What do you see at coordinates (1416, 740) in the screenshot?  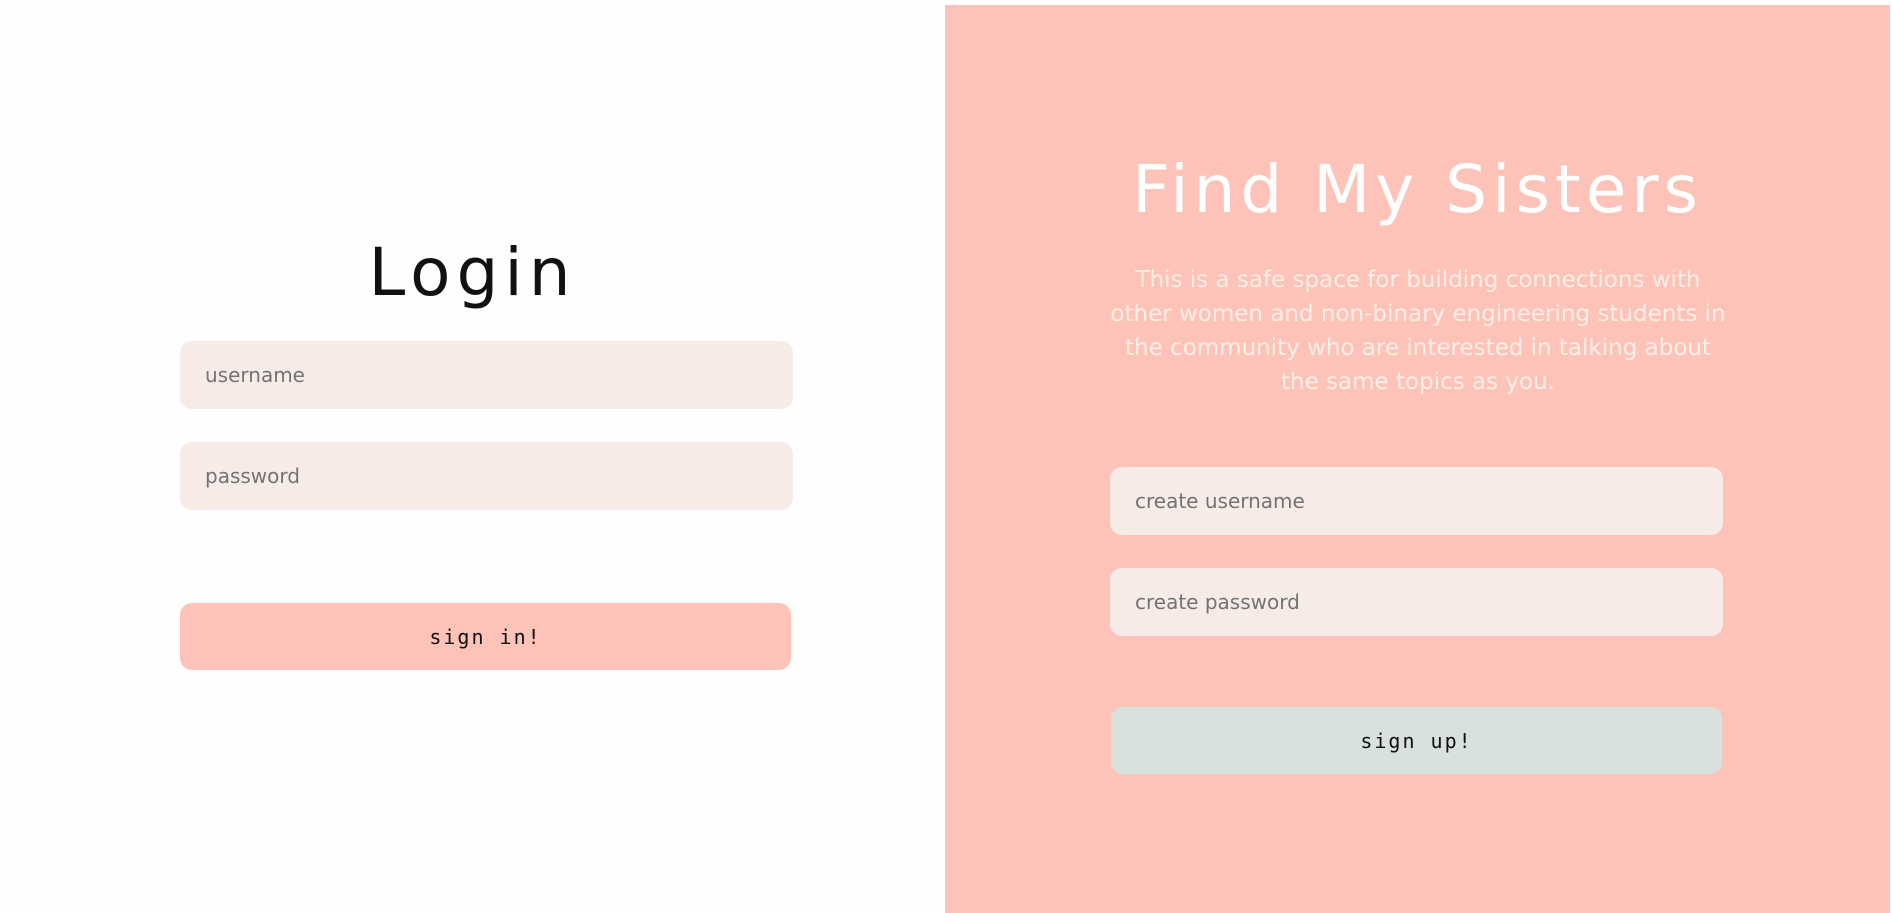 I see `sign-up-button: sign up!` at bounding box center [1416, 740].